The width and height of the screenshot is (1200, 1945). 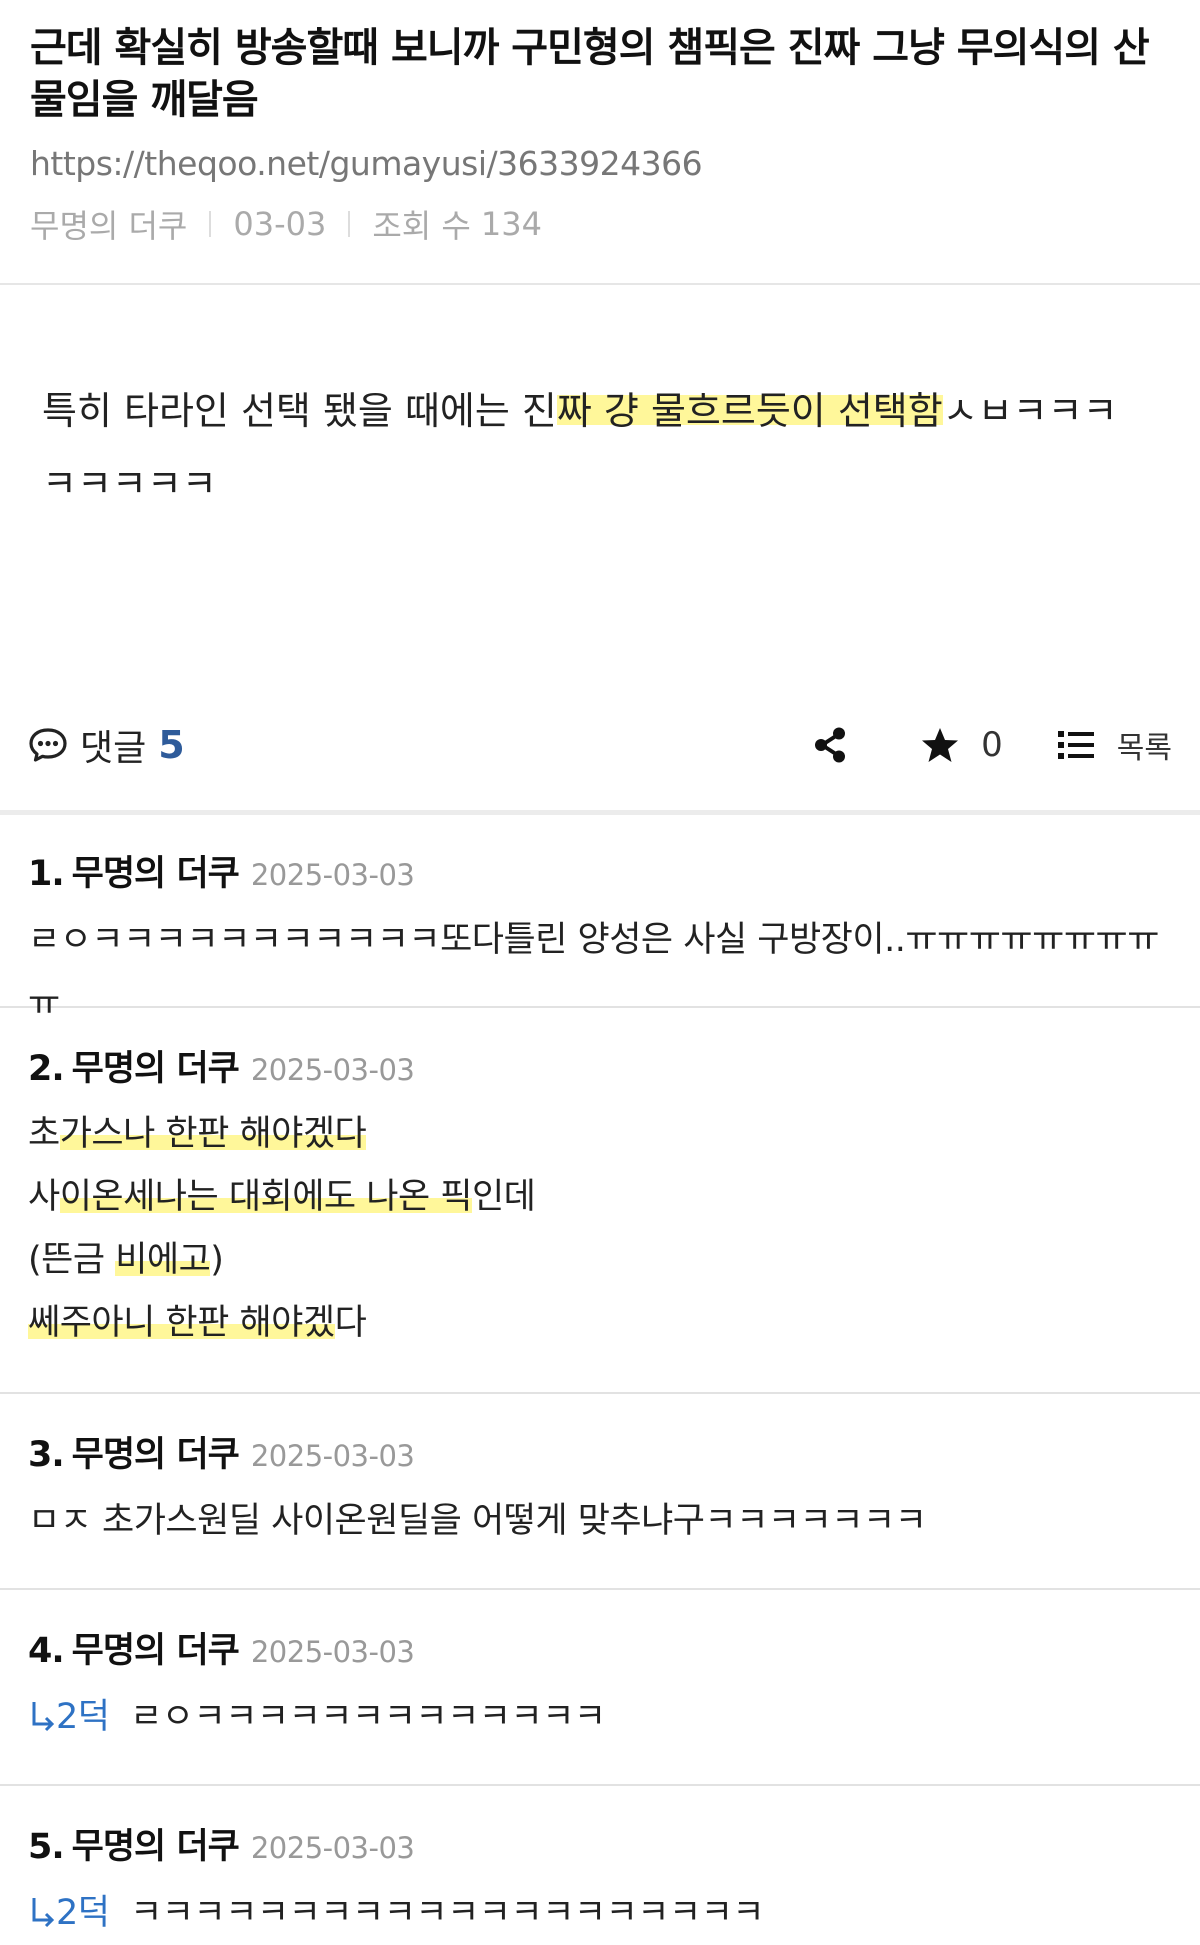 I want to click on comment-number: 4., so click(x=46, y=1651).